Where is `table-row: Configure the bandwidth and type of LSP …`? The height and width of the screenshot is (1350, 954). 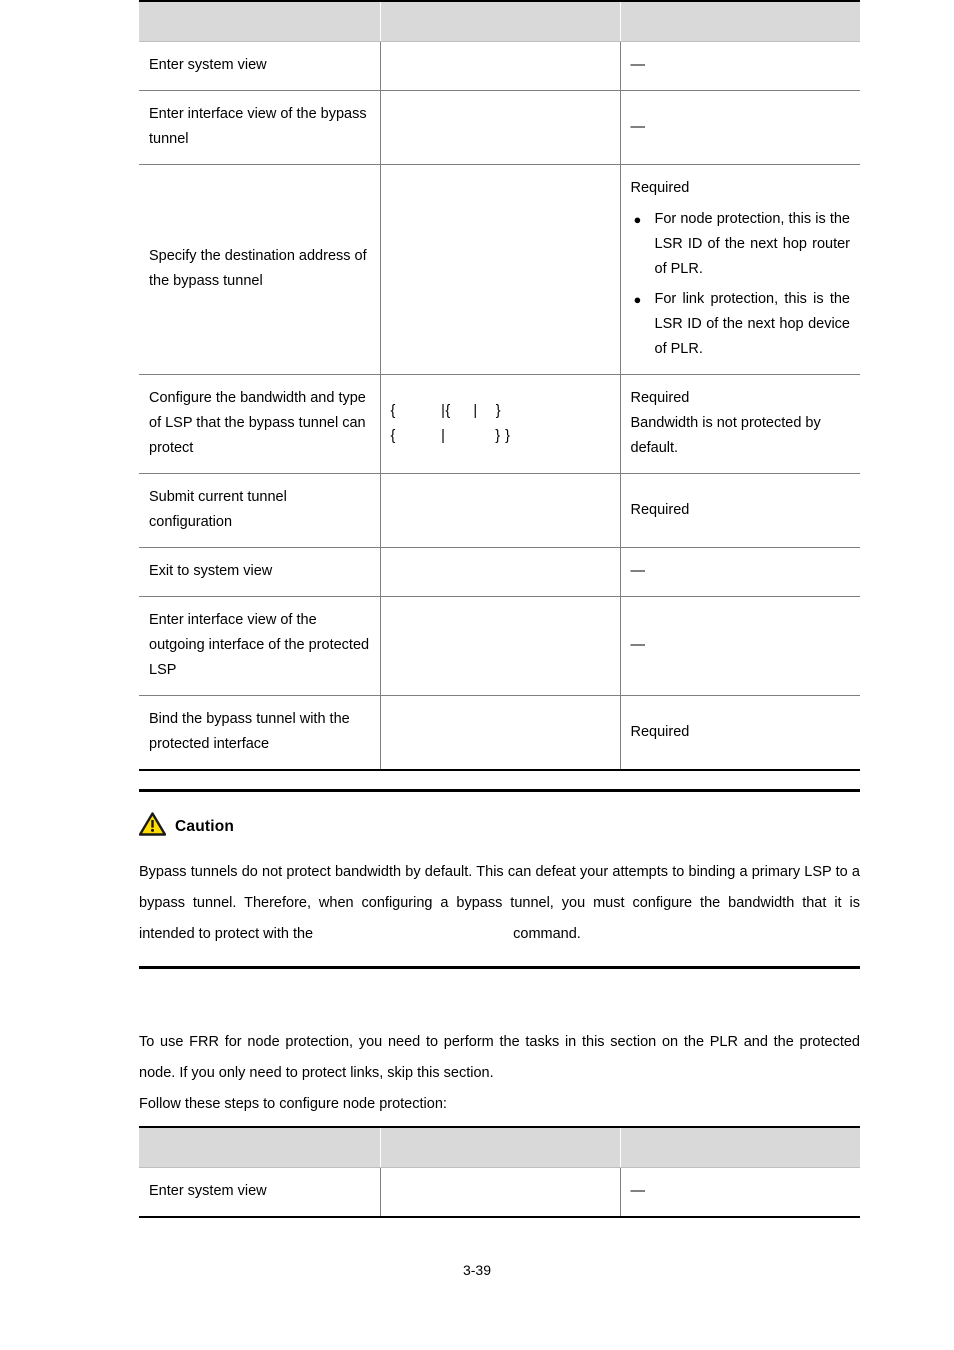
table-row: Configure the bandwidth and type of LSP … is located at coordinates (499, 424).